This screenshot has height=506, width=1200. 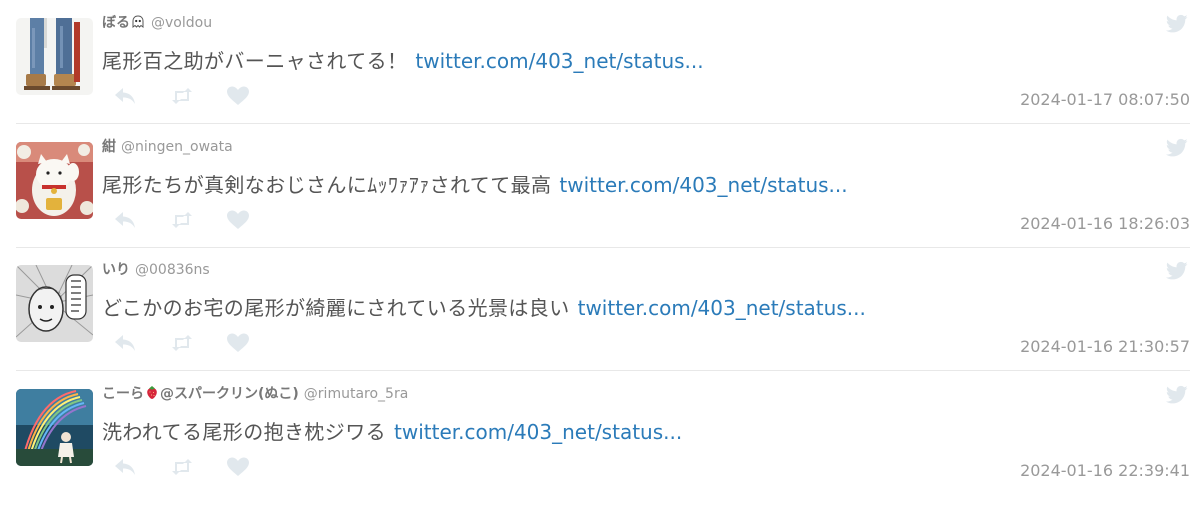 I want to click on legs-jeans-avatar, so click(x=54, y=56).